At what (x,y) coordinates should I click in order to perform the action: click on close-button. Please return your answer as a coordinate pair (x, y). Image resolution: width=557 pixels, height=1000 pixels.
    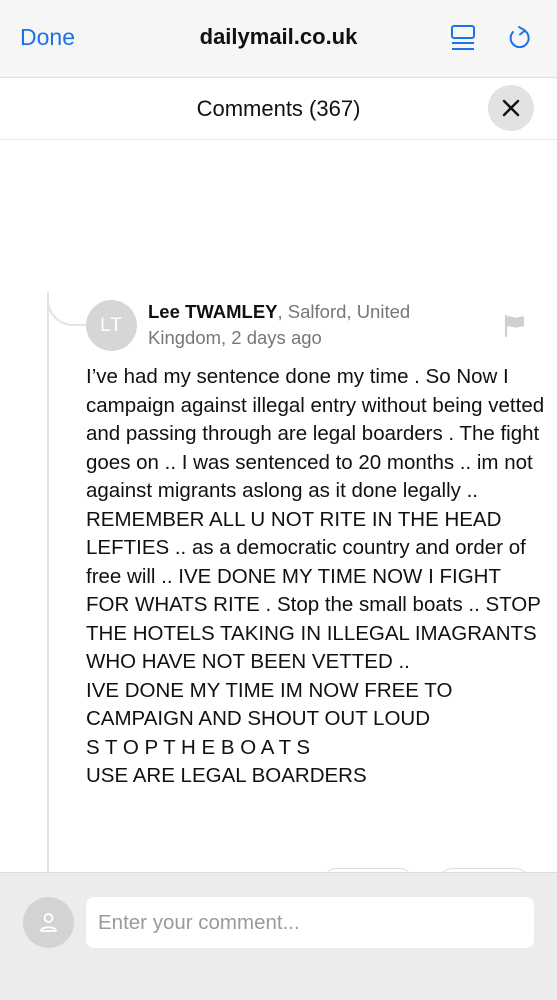
    Looking at the image, I should click on (511, 108).